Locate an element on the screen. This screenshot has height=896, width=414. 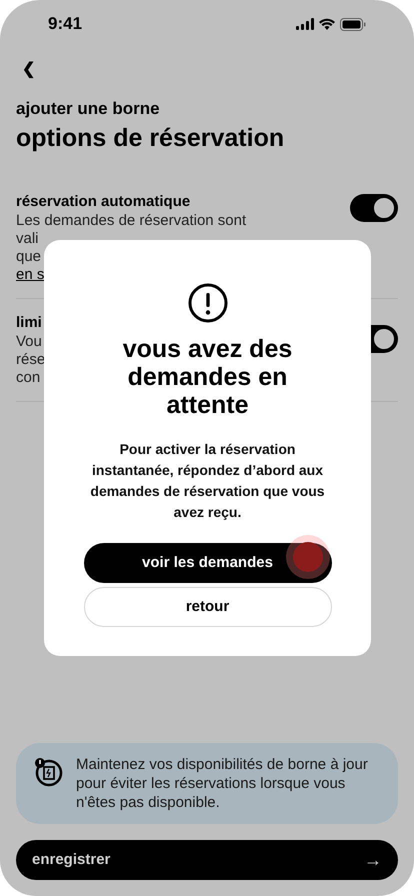
status-time: 9:41 is located at coordinates (65, 24).